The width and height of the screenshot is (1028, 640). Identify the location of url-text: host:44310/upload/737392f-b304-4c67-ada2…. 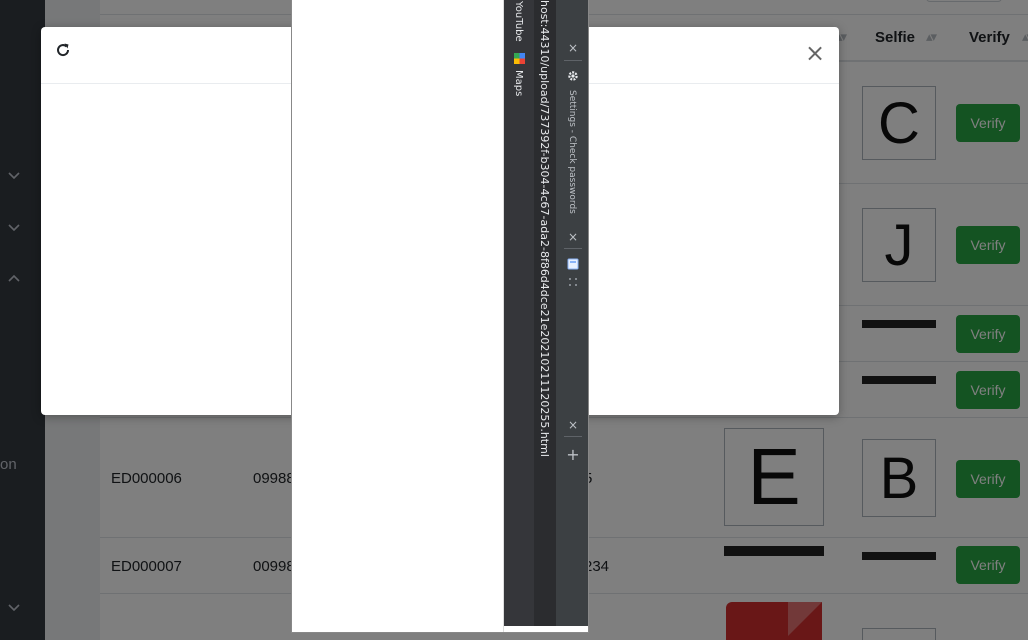
(544, 228).